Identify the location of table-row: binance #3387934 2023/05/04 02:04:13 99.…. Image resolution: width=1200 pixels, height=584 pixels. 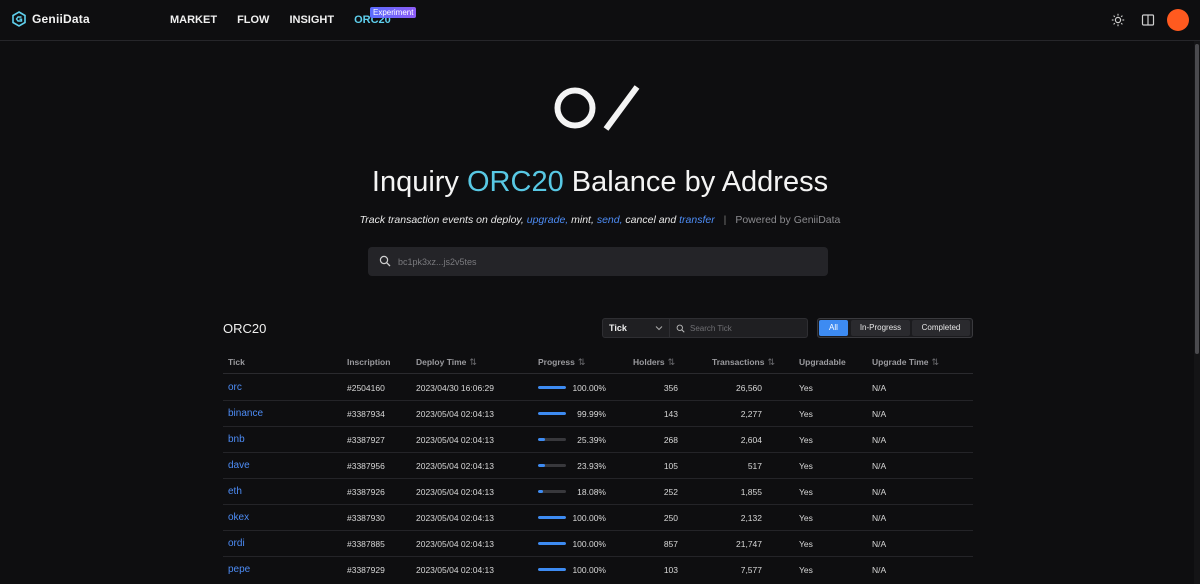
(598, 414).